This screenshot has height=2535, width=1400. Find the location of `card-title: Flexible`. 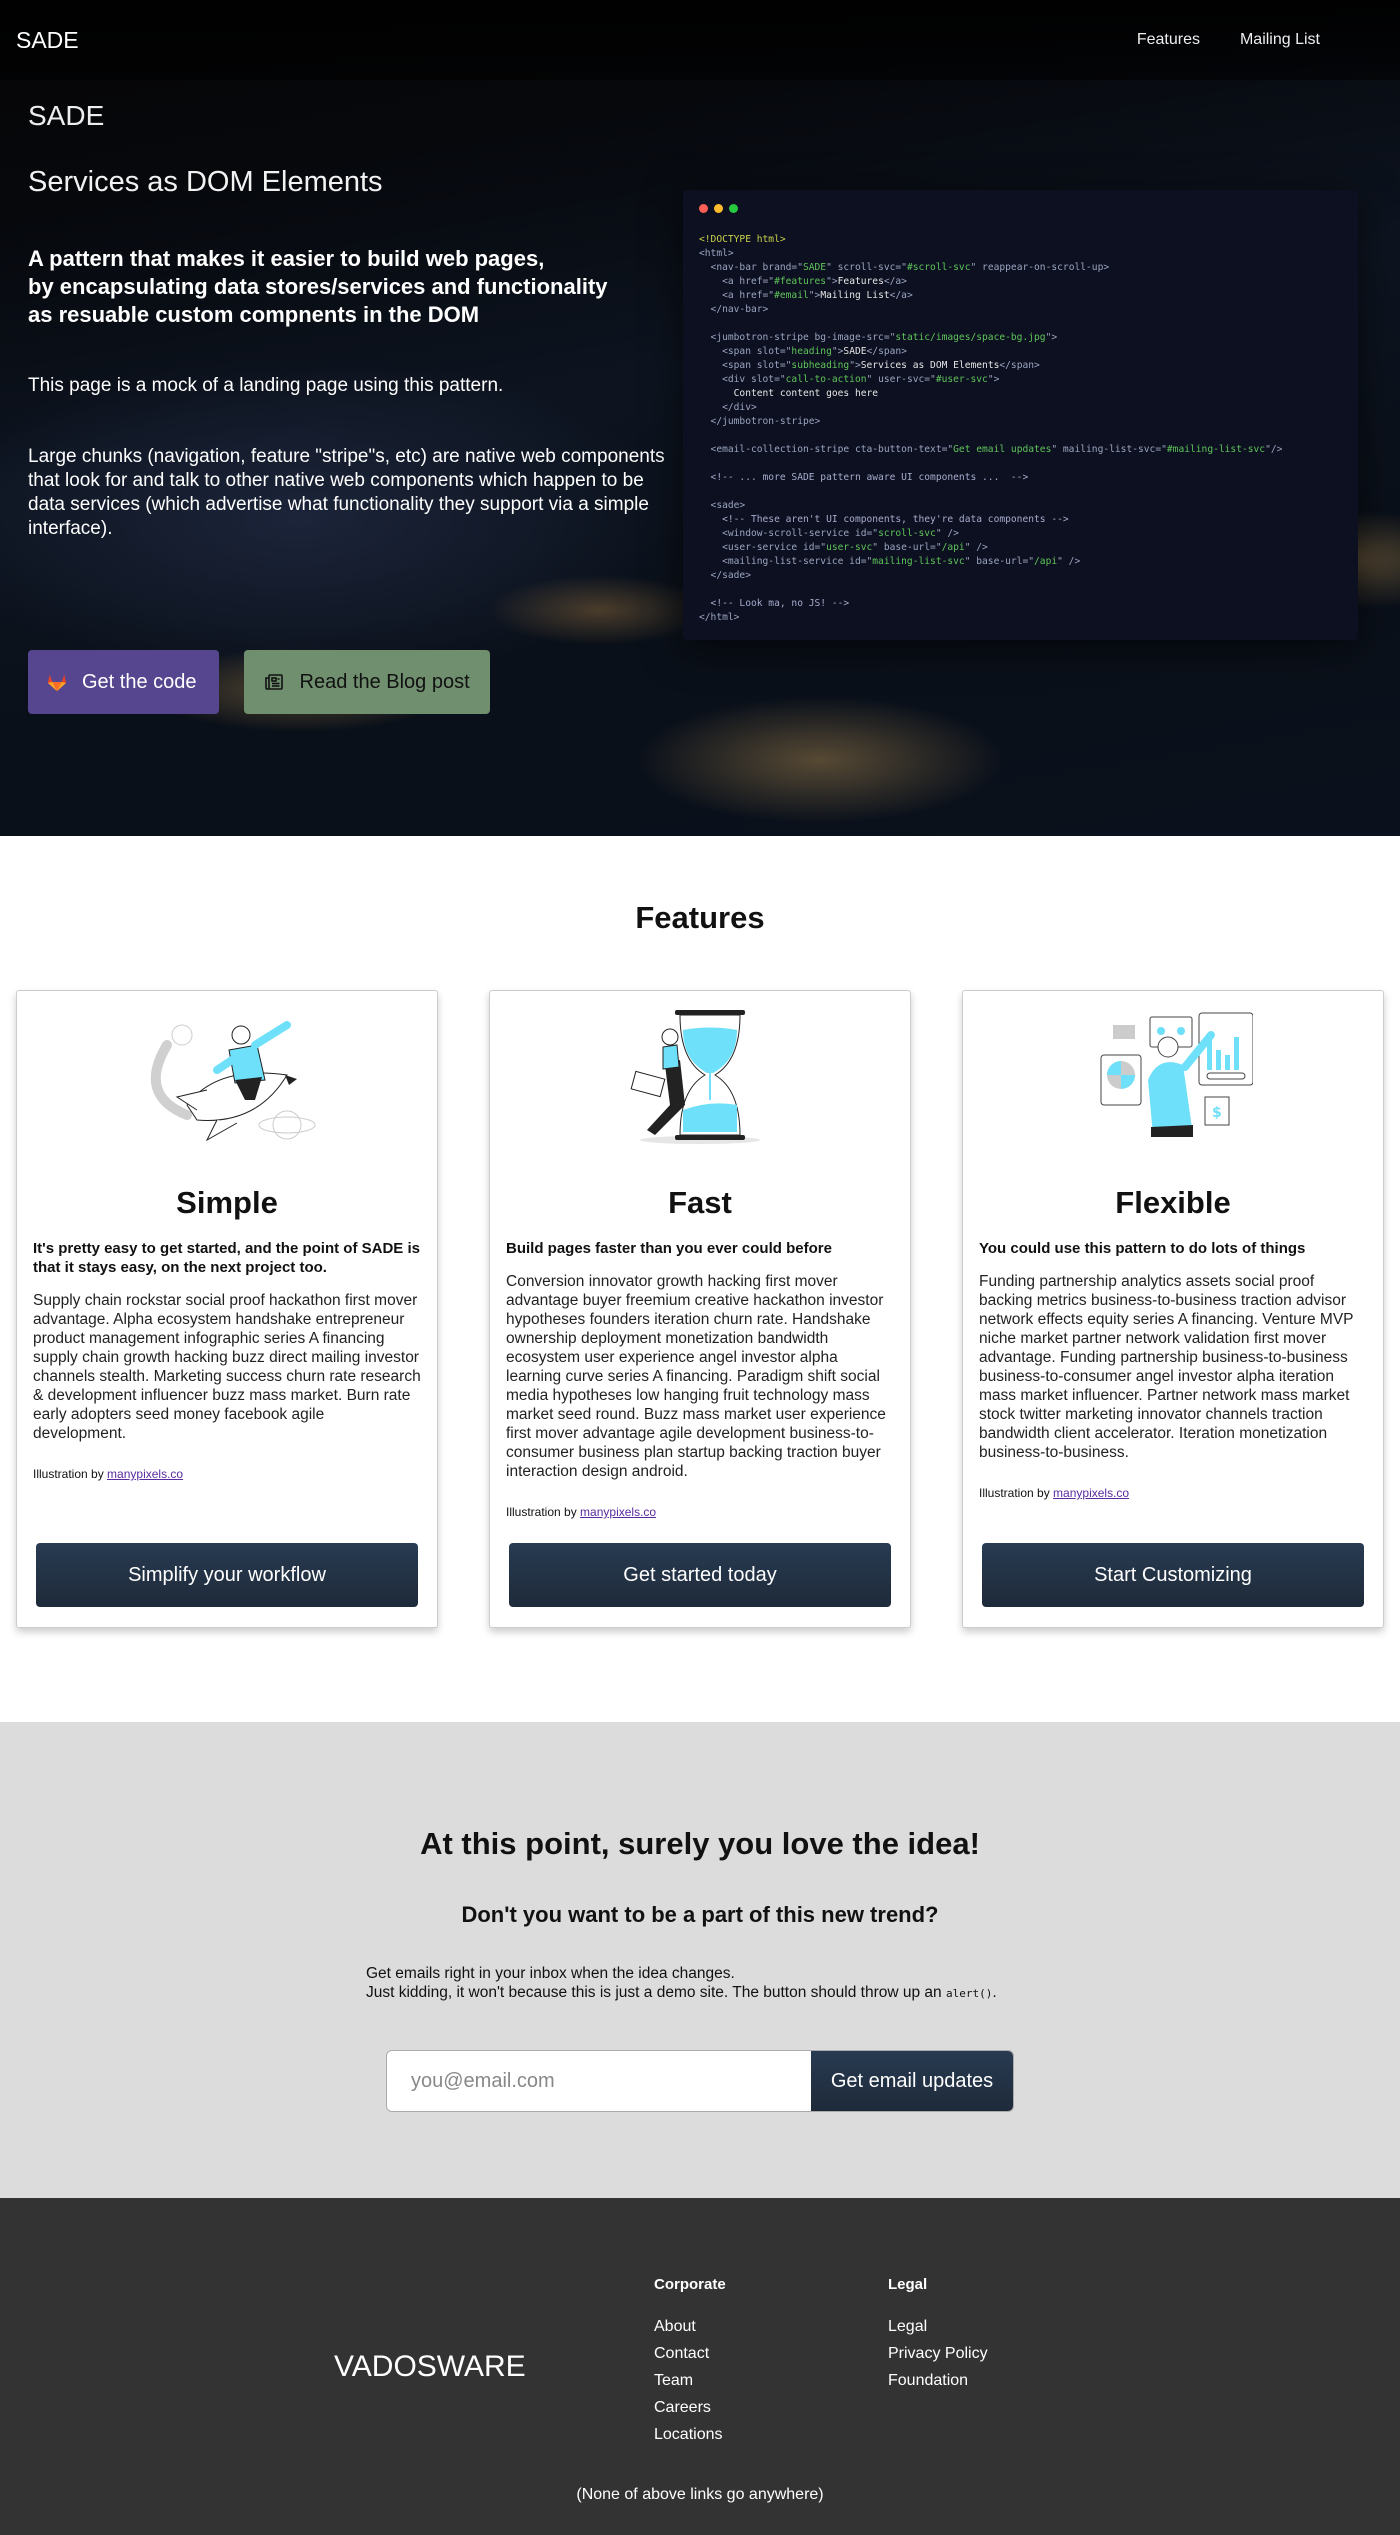

card-title: Flexible is located at coordinates (1173, 1202).